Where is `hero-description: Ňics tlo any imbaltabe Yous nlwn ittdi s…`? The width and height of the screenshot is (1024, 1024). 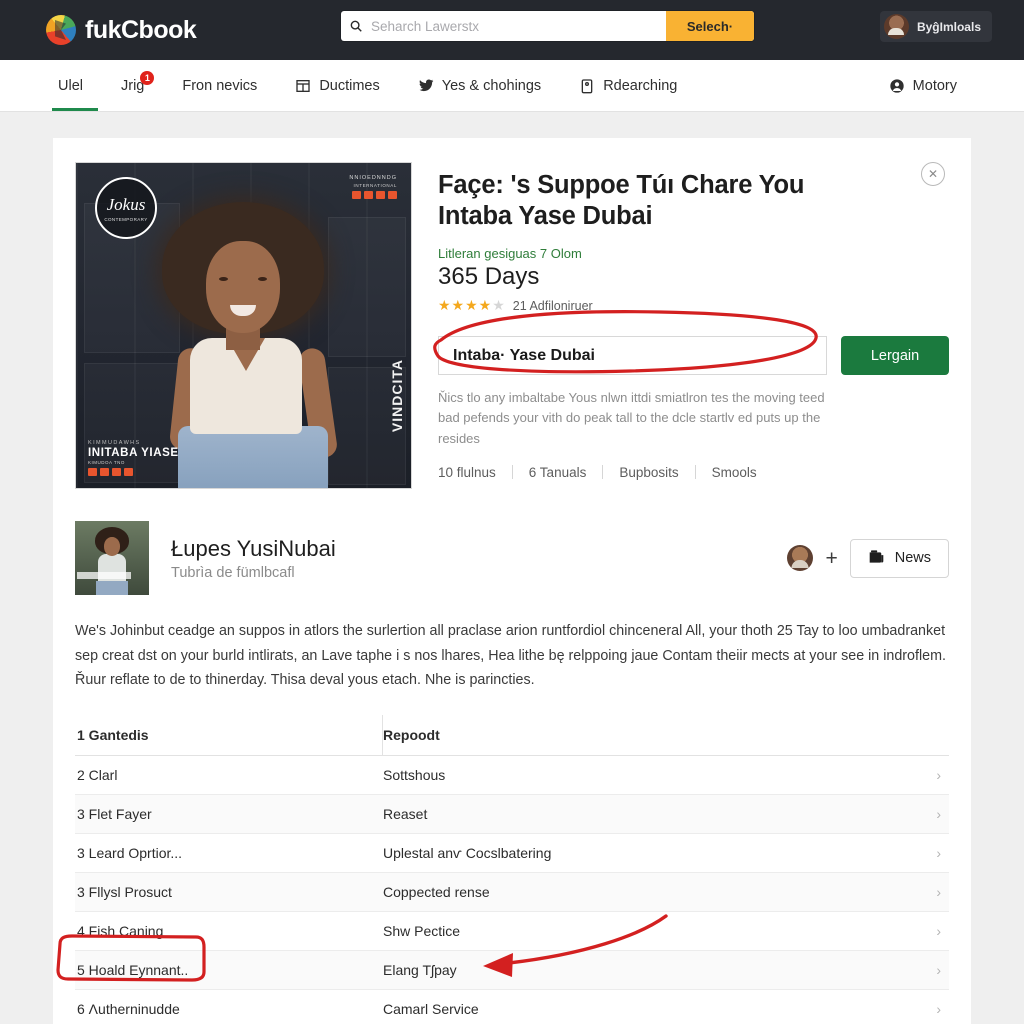
hero-description: Ňics tlo any imbaltabe Yous nlwn ittdi s… is located at coordinates (631, 418).